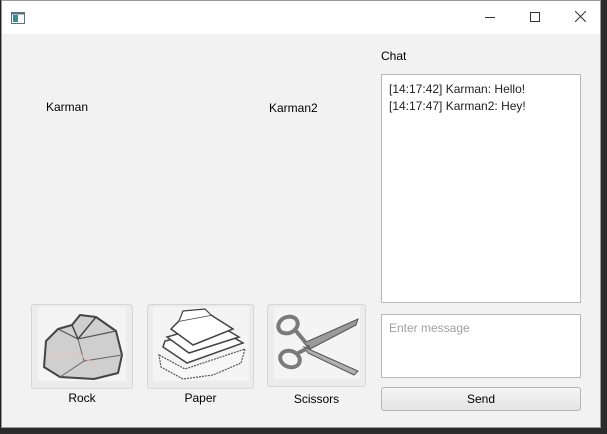 Image resolution: width=607 pixels, height=434 pixels. I want to click on background-desktop, so click(604, 217).